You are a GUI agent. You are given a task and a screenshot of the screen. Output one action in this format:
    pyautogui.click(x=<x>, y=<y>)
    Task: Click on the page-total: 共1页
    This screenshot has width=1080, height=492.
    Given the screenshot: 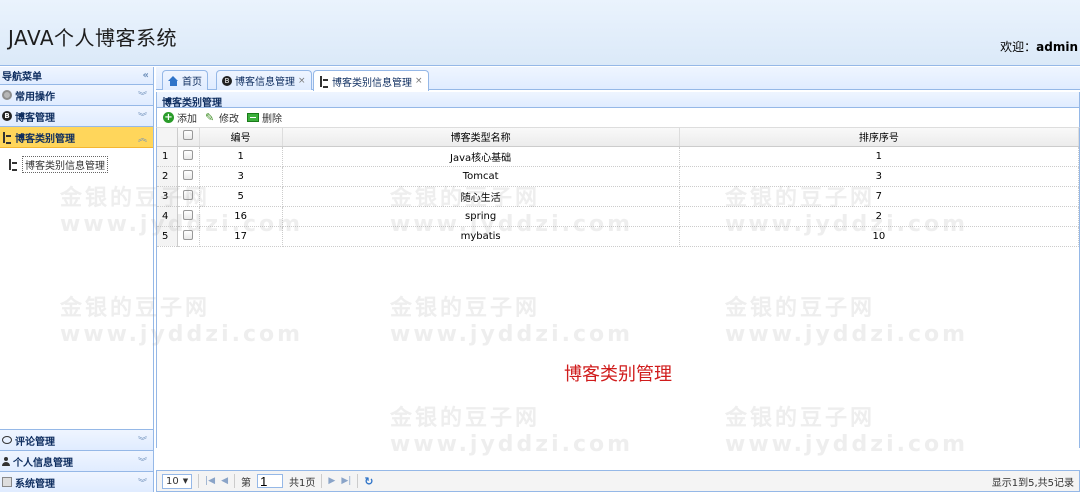 What is the action you would take?
    pyautogui.click(x=302, y=483)
    